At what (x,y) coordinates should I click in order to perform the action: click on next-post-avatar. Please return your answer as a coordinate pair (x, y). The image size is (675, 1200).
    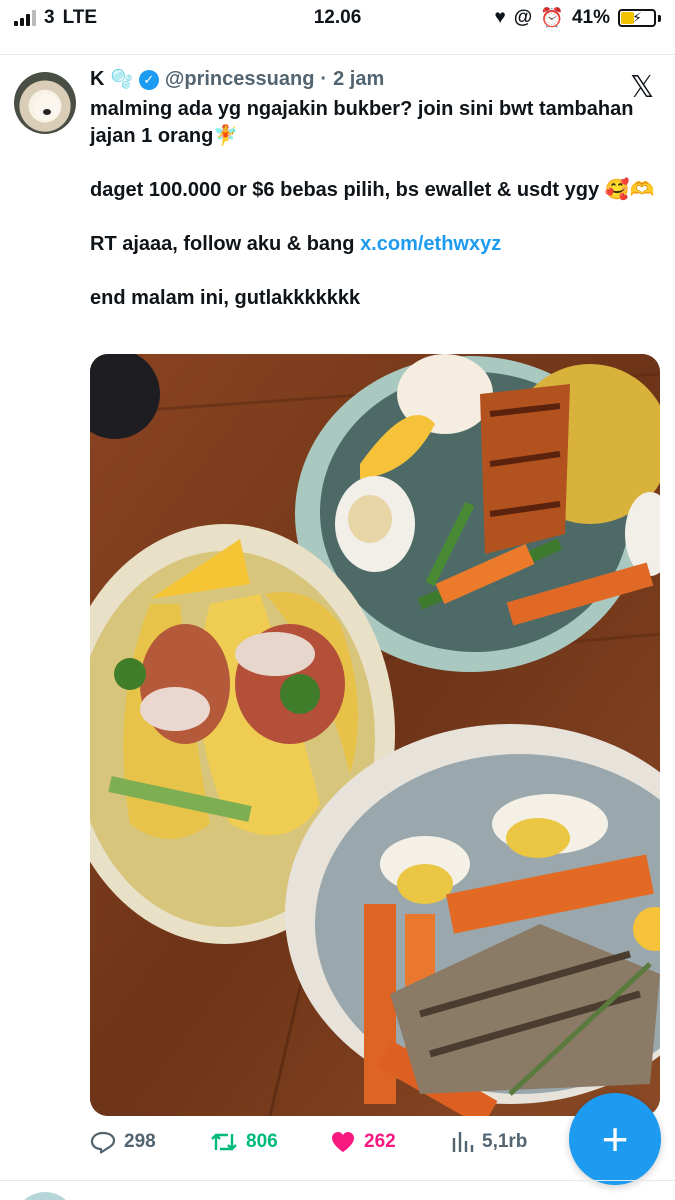
    Looking at the image, I should click on (45, 1196).